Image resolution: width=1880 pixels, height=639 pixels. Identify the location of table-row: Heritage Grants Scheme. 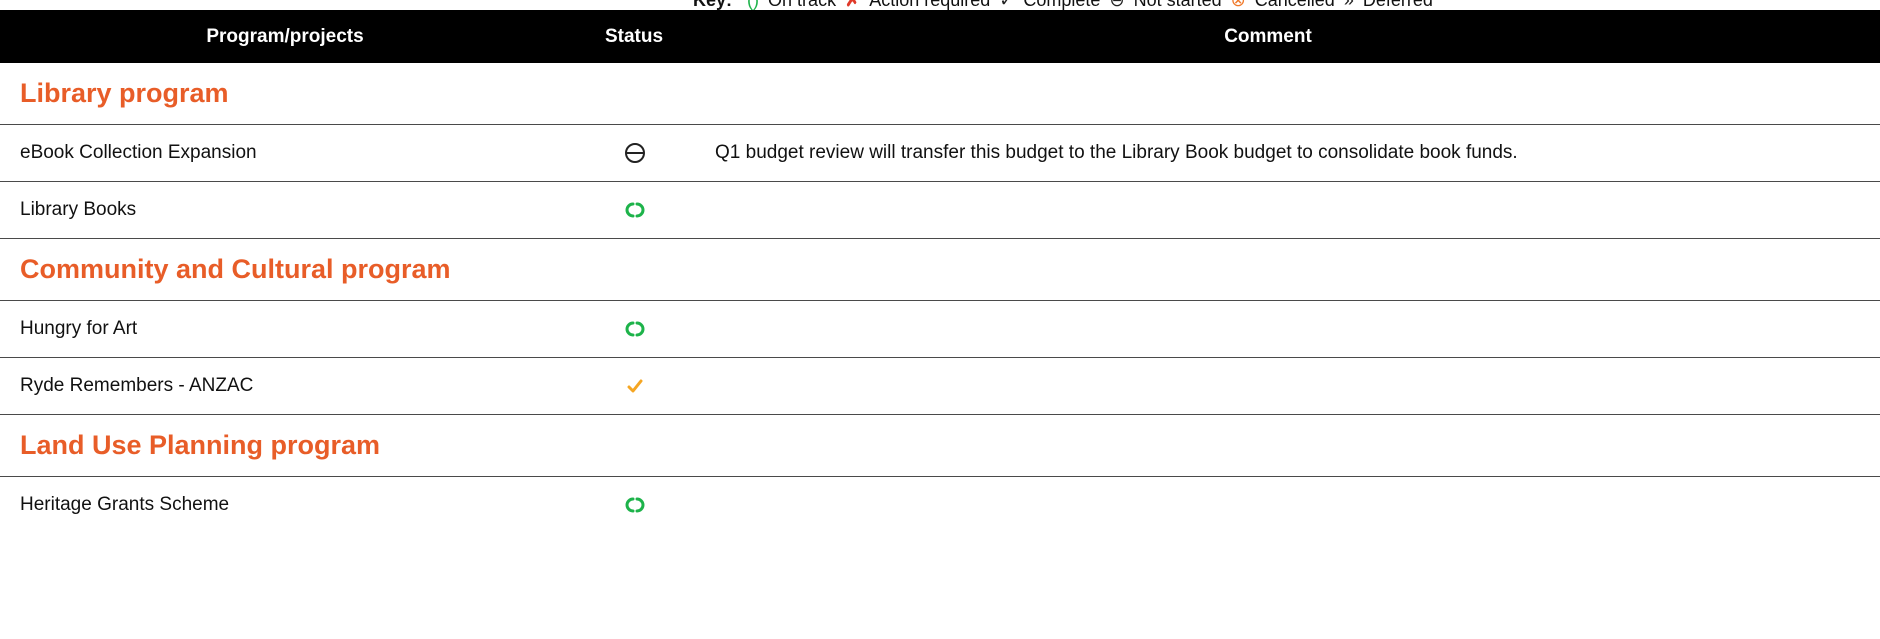
(940, 505).